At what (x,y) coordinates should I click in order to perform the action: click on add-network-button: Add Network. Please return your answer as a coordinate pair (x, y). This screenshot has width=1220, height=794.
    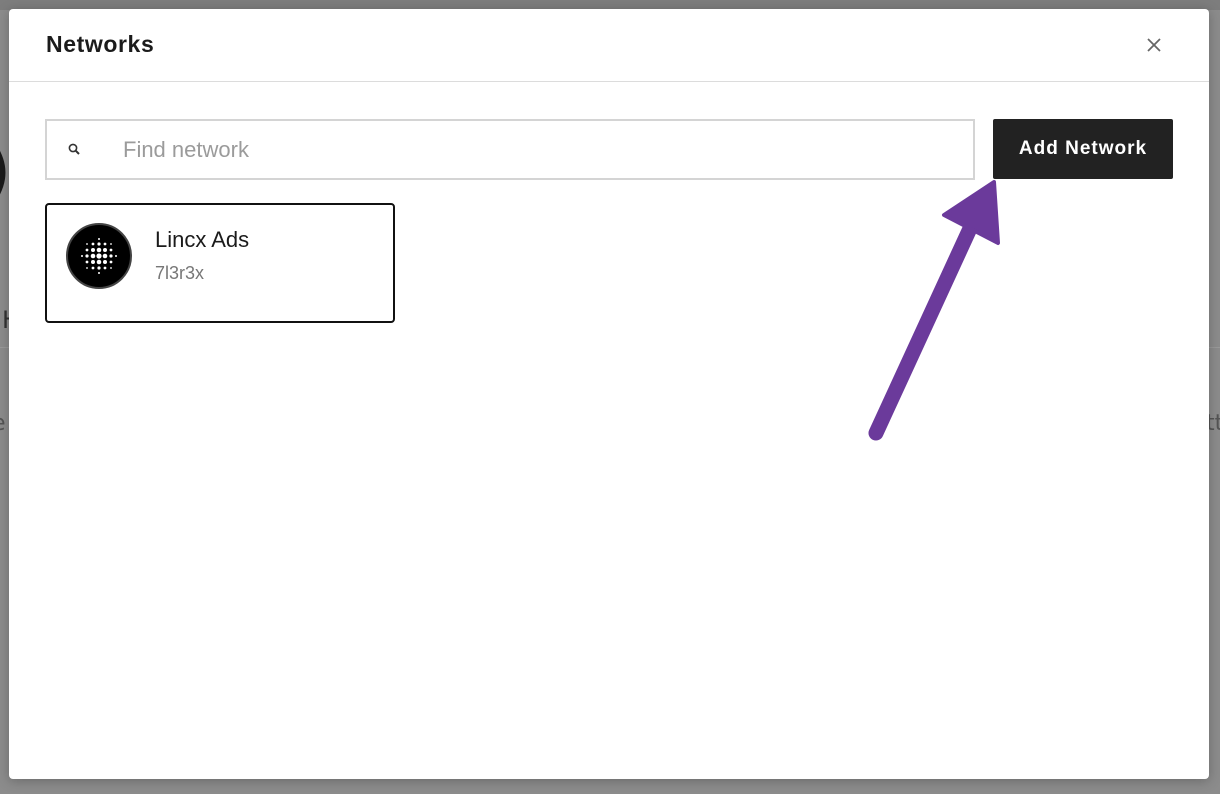
    Looking at the image, I should click on (1083, 149).